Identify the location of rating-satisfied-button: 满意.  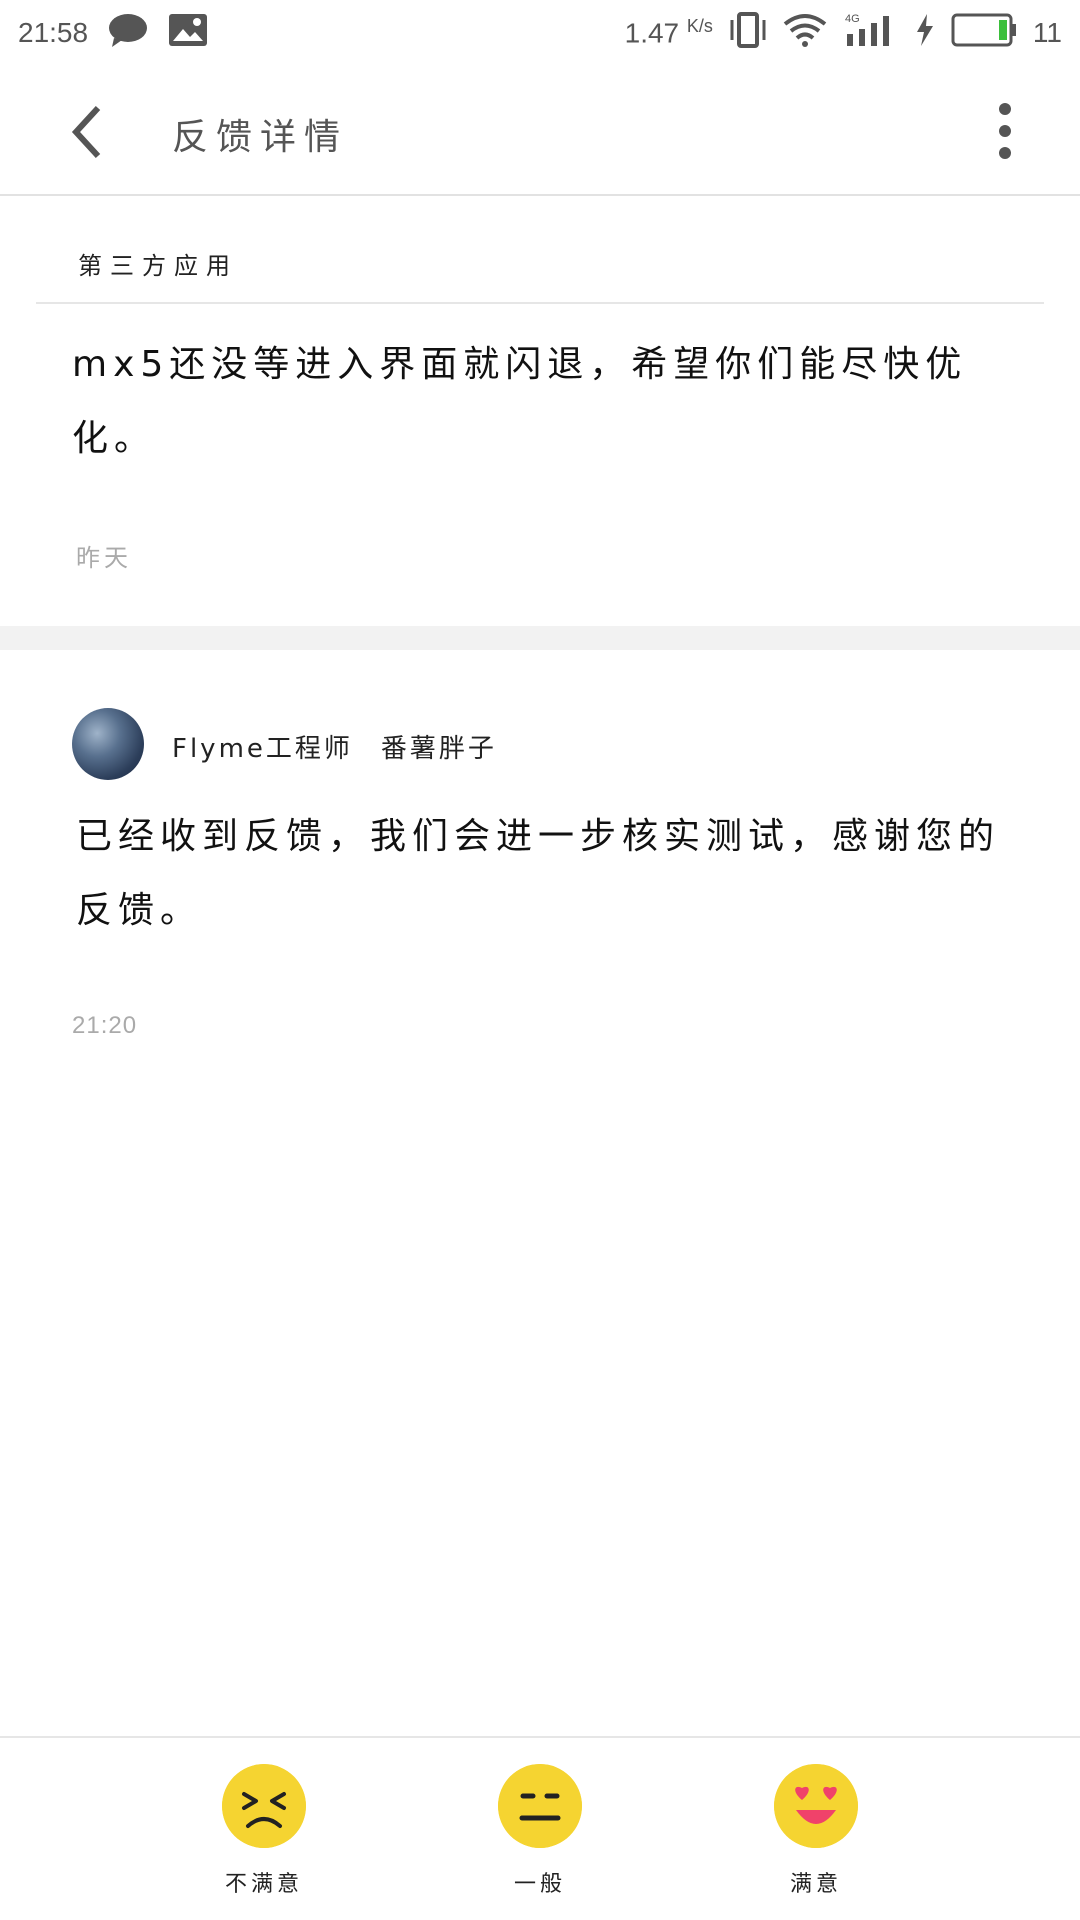
(816, 1831).